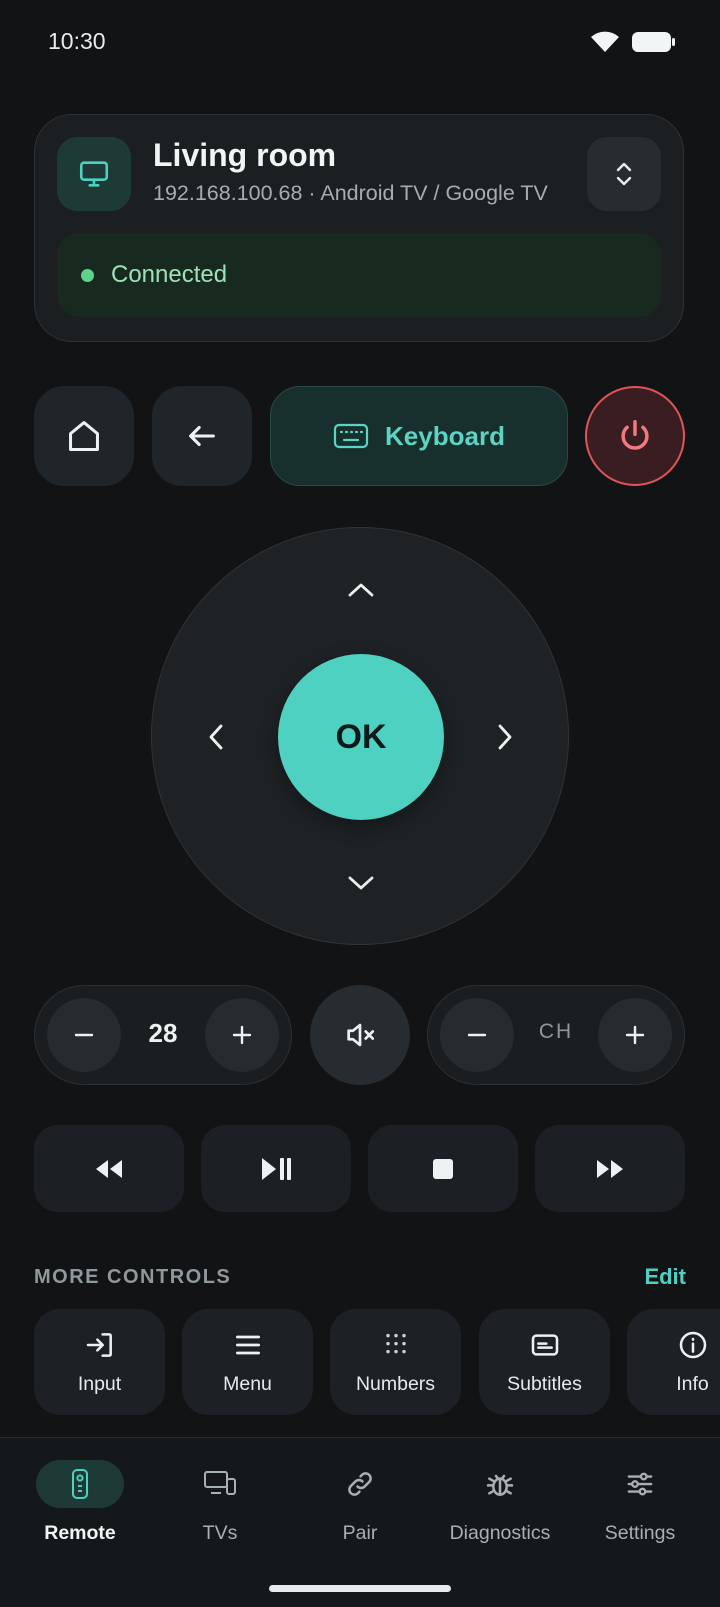 The width and height of the screenshot is (720, 1607). What do you see at coordinates (350, 193) in the screenshot?
I see `device-address: 192.168.100.68 · Android TV / Google TV` at bounding box center [350, 193].